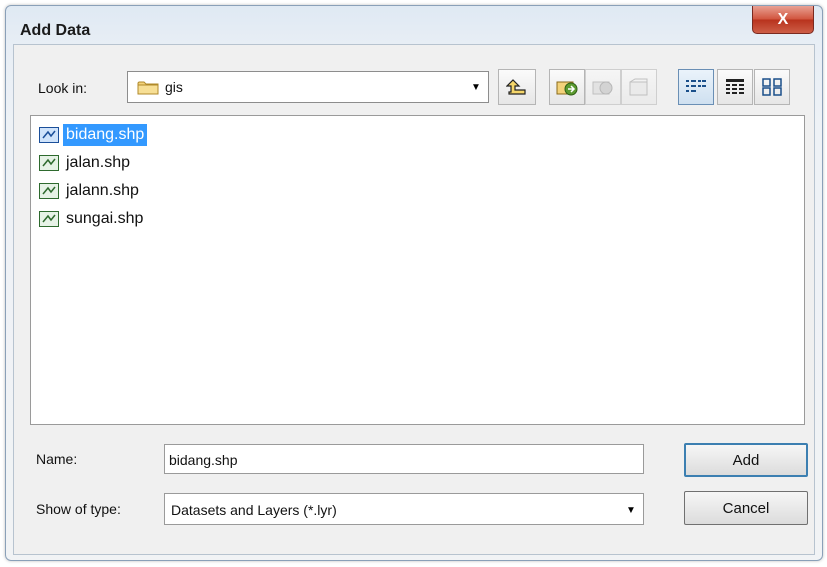  I want to click on file-item: jalann.shp, so click(90, 191).